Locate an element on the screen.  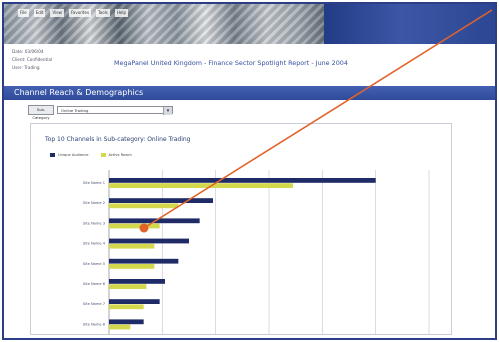
menu-favorites: Favorites is located at coordinates (80, 13).